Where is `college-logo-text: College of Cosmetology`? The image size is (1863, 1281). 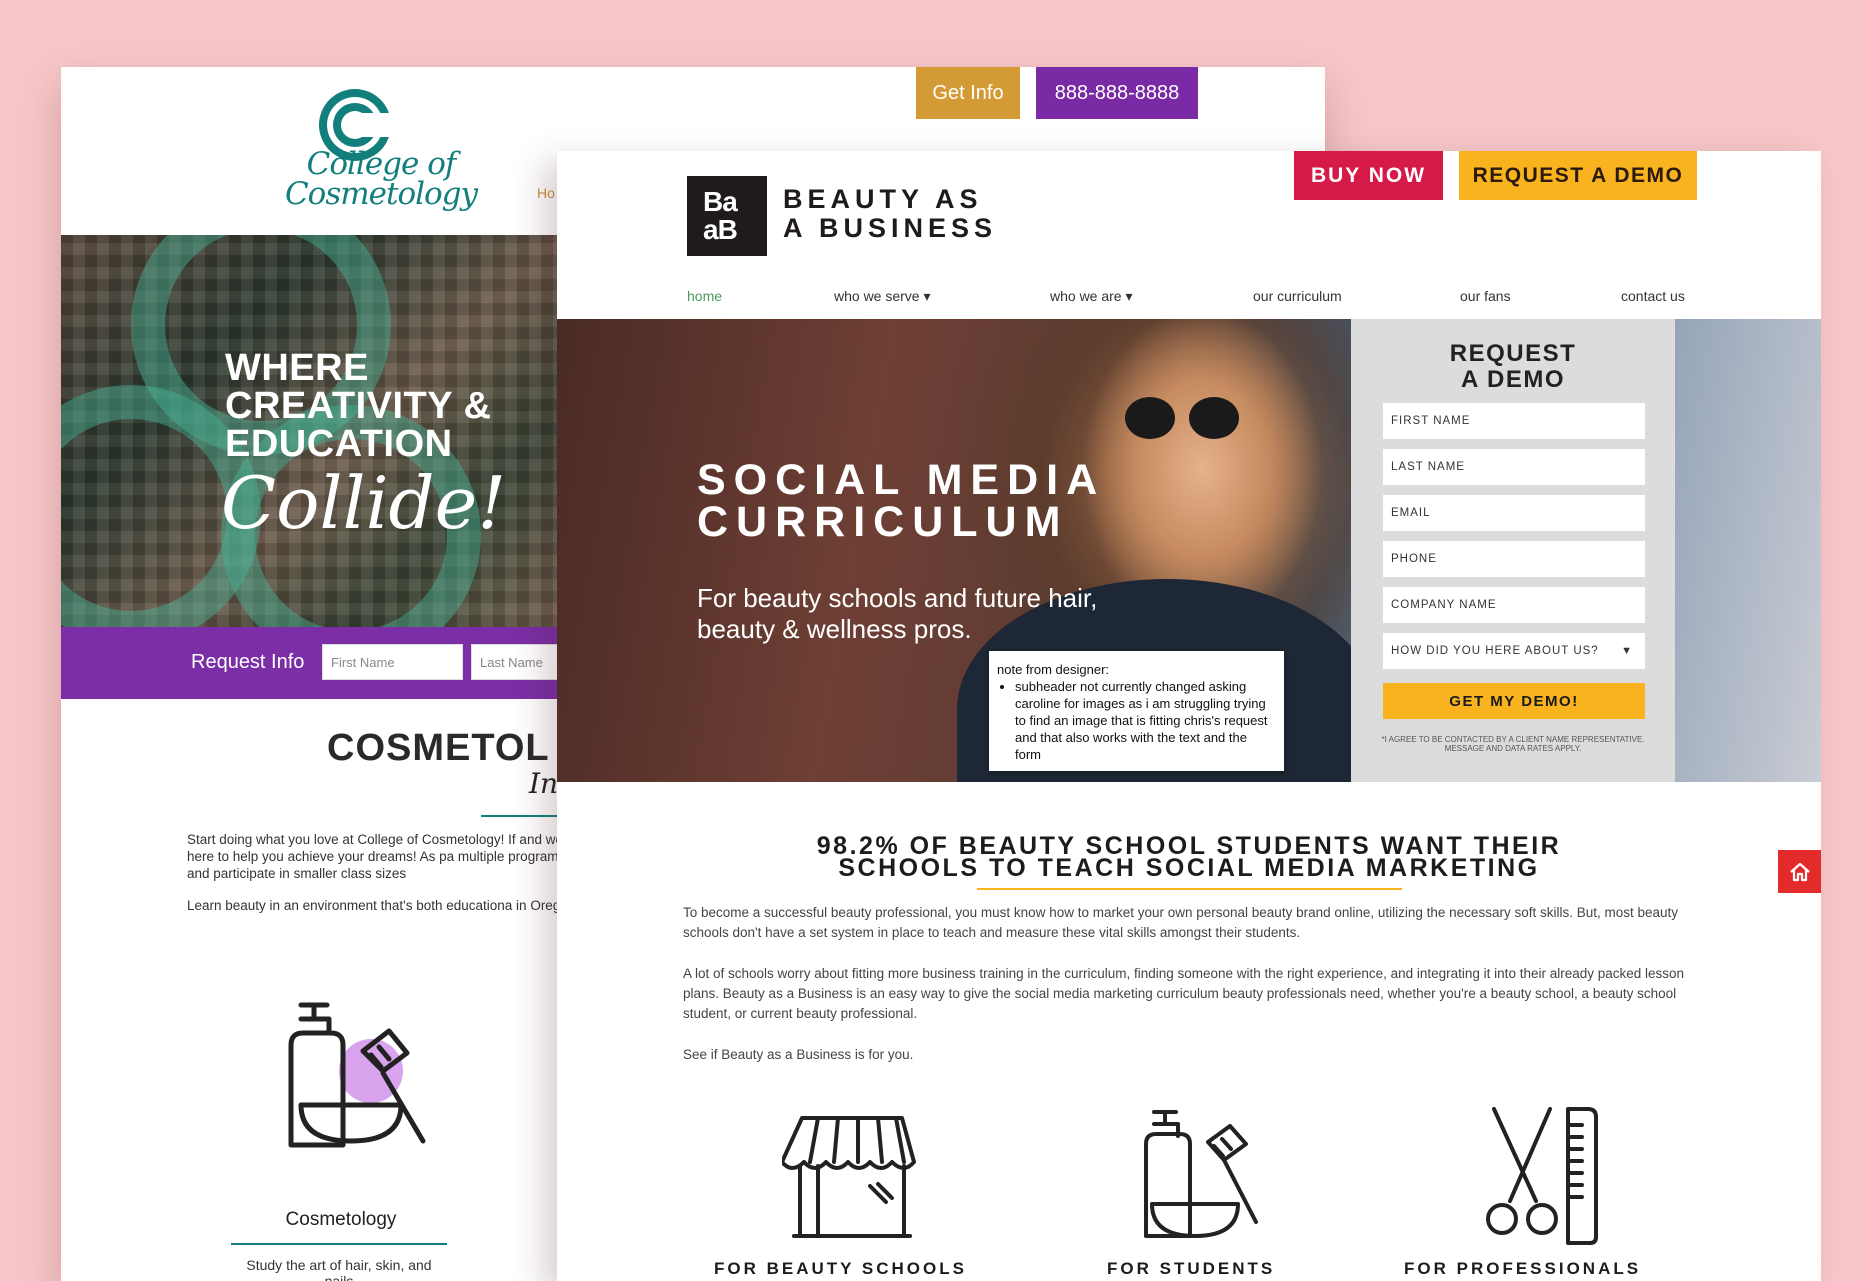 college-logo-text: College of Cosmetology is located at coordinates (381, 179).